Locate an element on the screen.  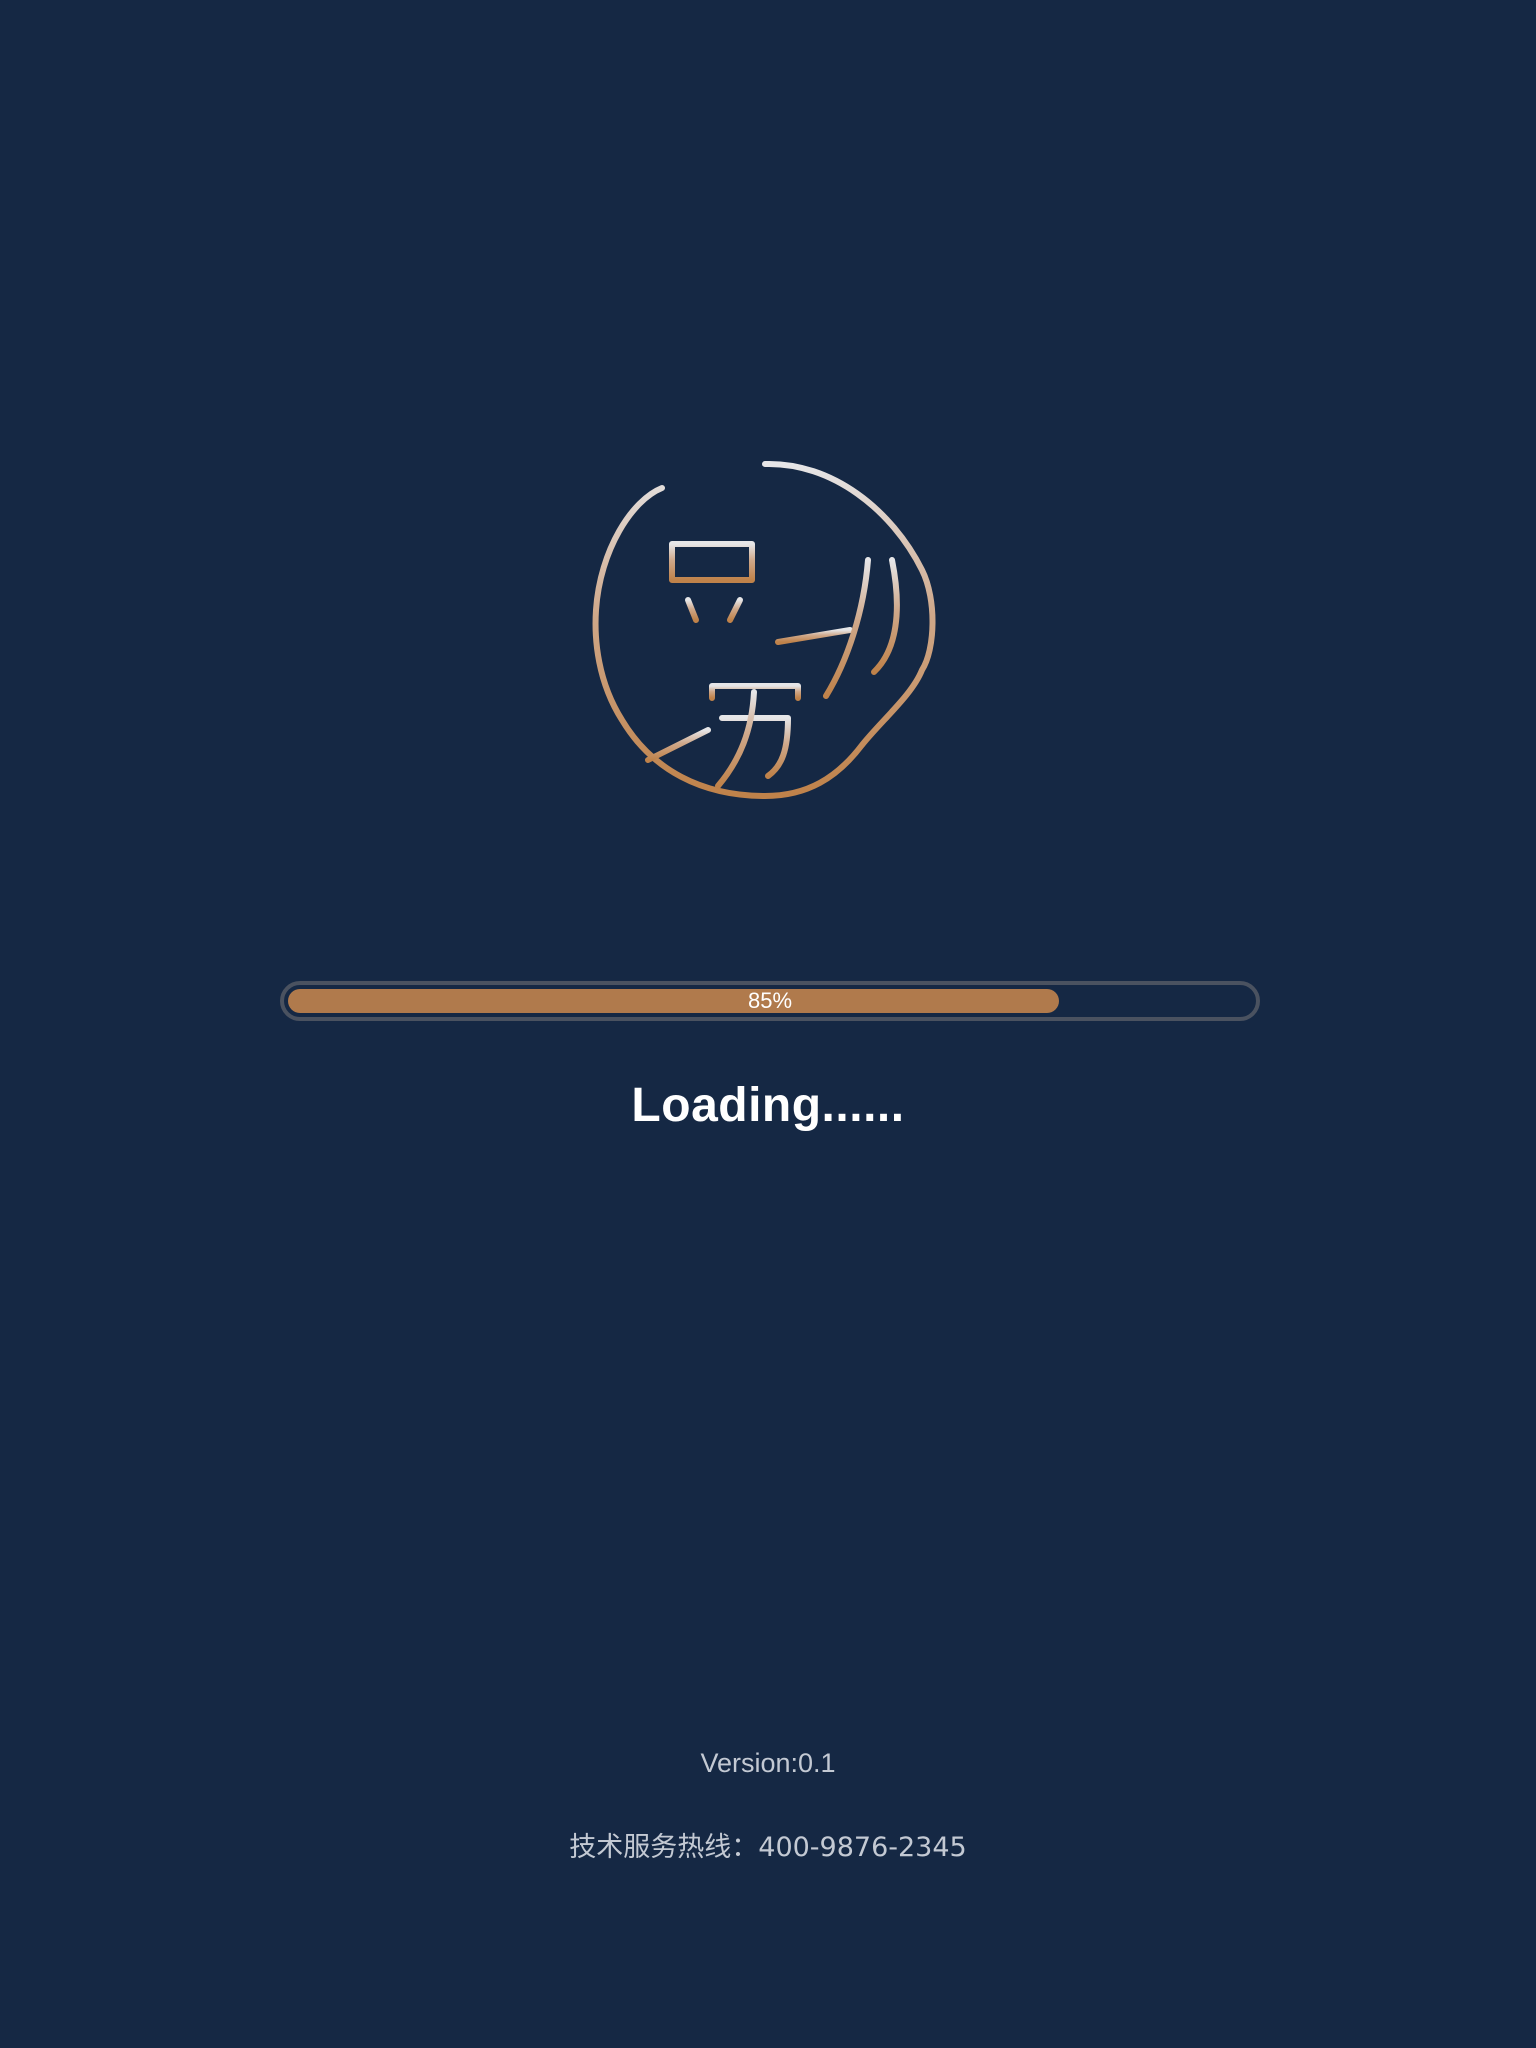
circular-seal-logo-icon is located at coordinates (764, 629).